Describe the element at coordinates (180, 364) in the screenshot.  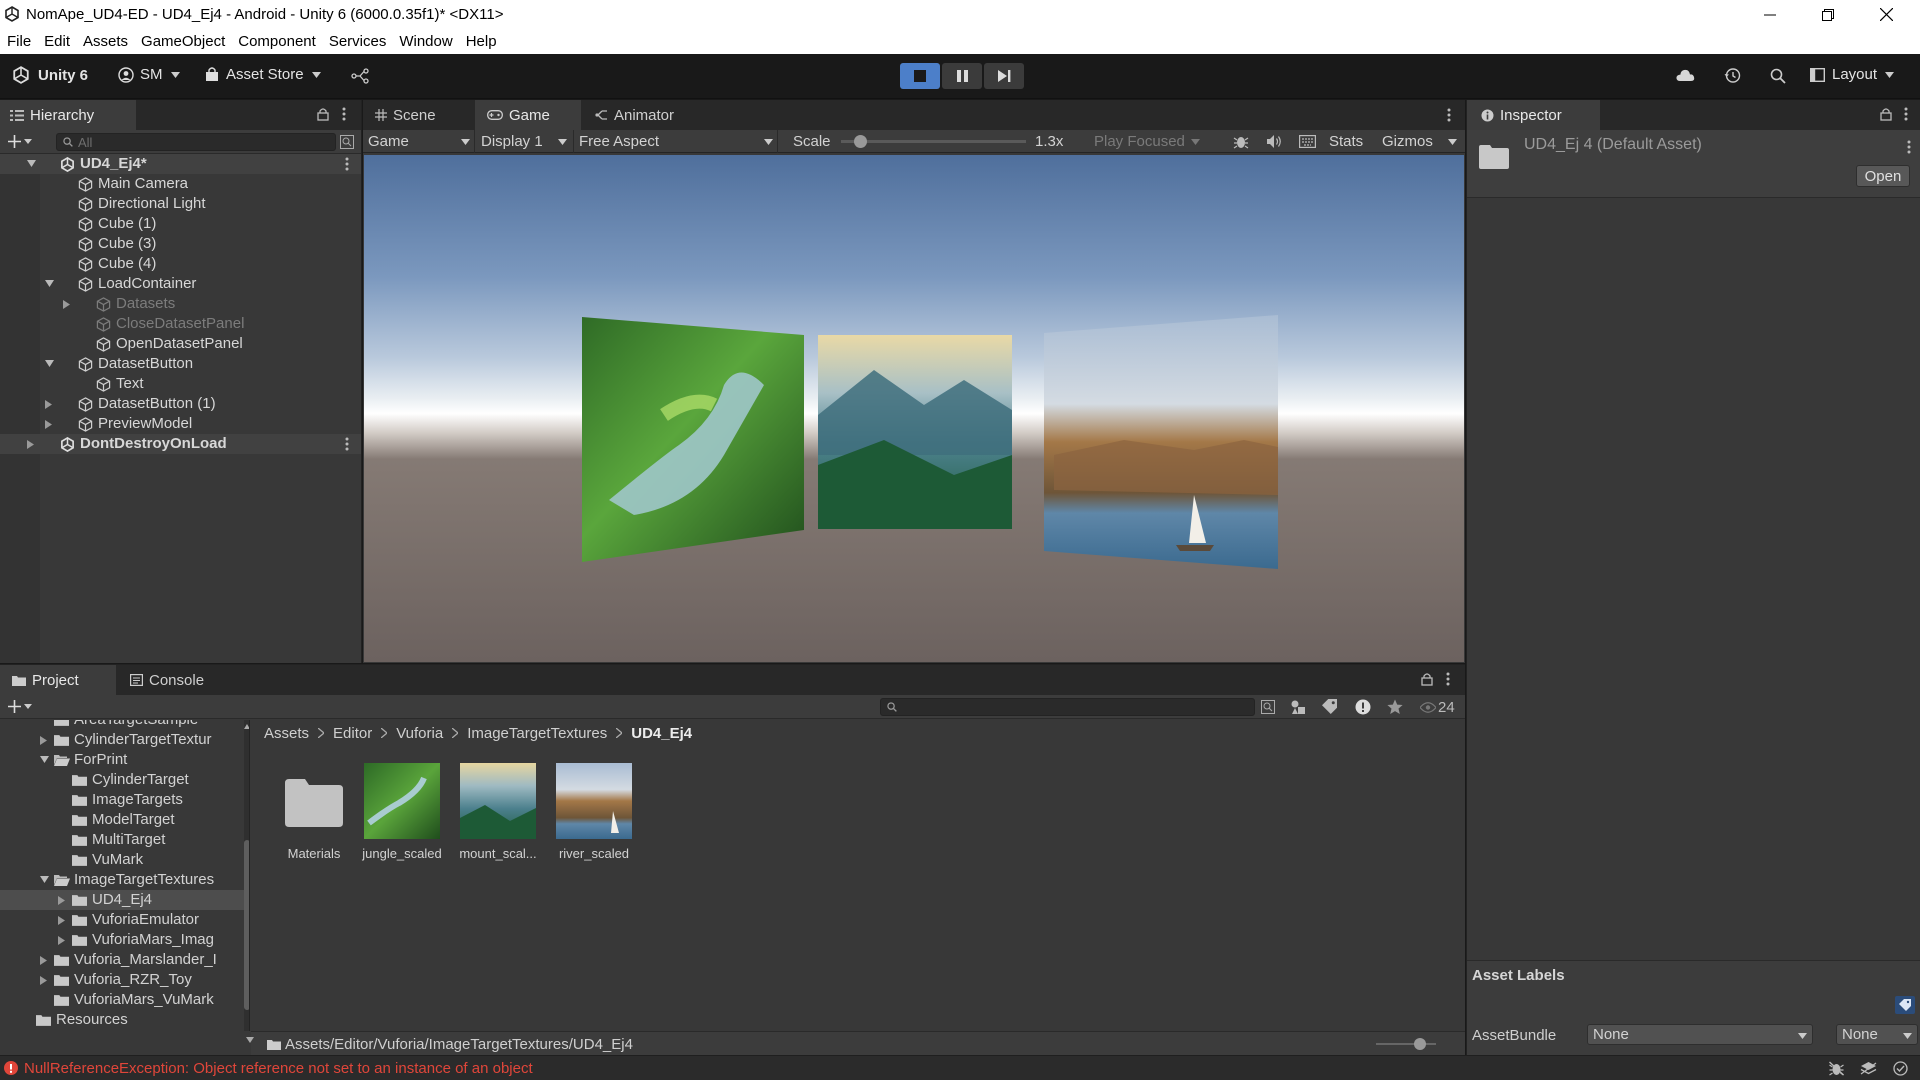
I see `hierarchy-item: DatasetButton` at that location.